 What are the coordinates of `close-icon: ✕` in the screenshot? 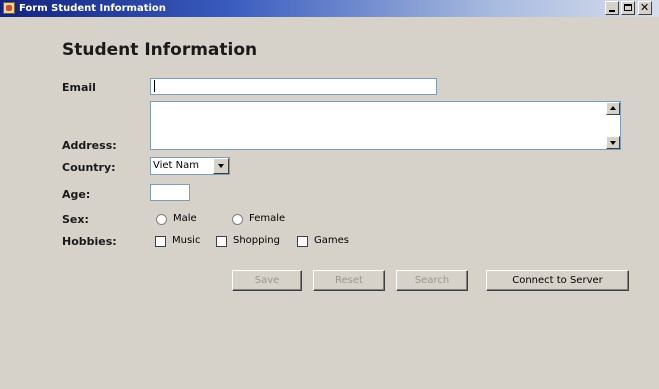 It's located at (645, 7).